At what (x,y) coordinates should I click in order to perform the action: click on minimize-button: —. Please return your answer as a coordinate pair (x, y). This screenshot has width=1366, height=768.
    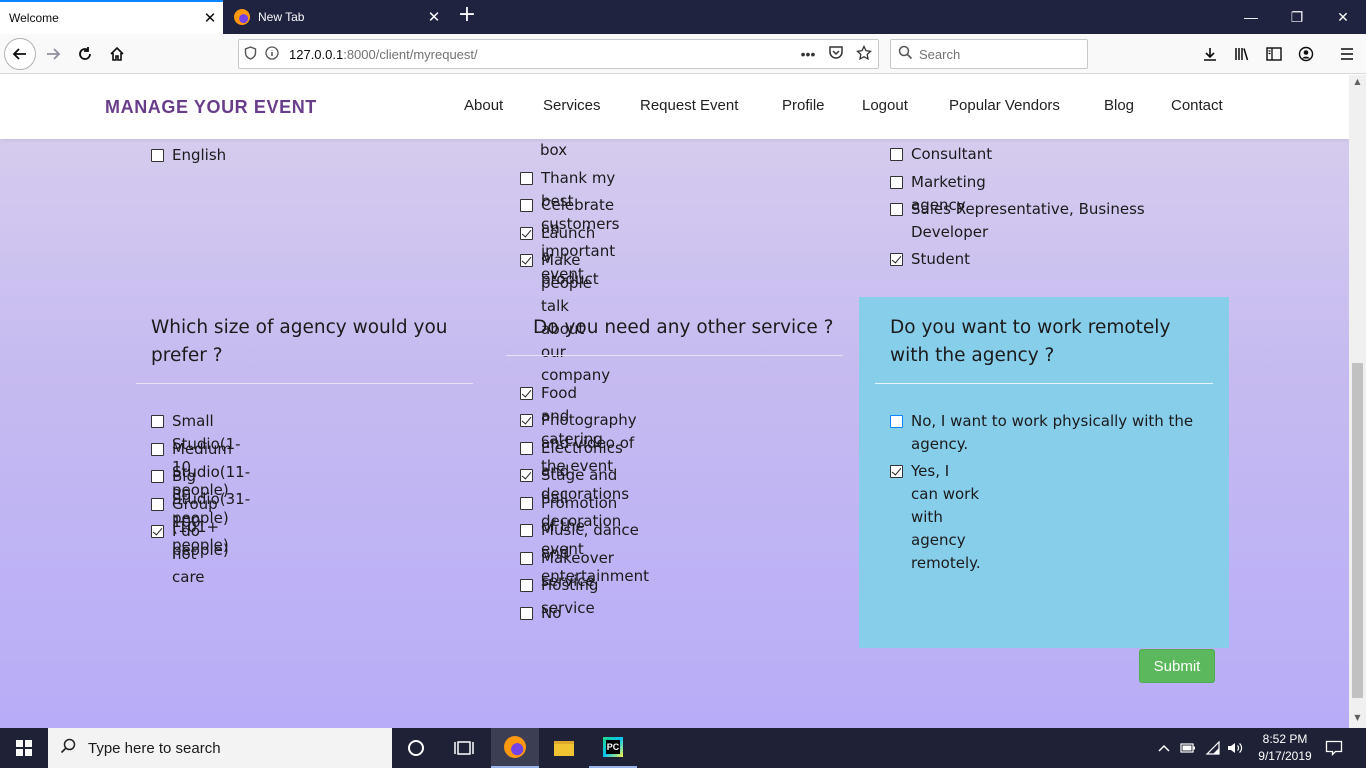
    Looking at the image, I should click on (1251, 17).